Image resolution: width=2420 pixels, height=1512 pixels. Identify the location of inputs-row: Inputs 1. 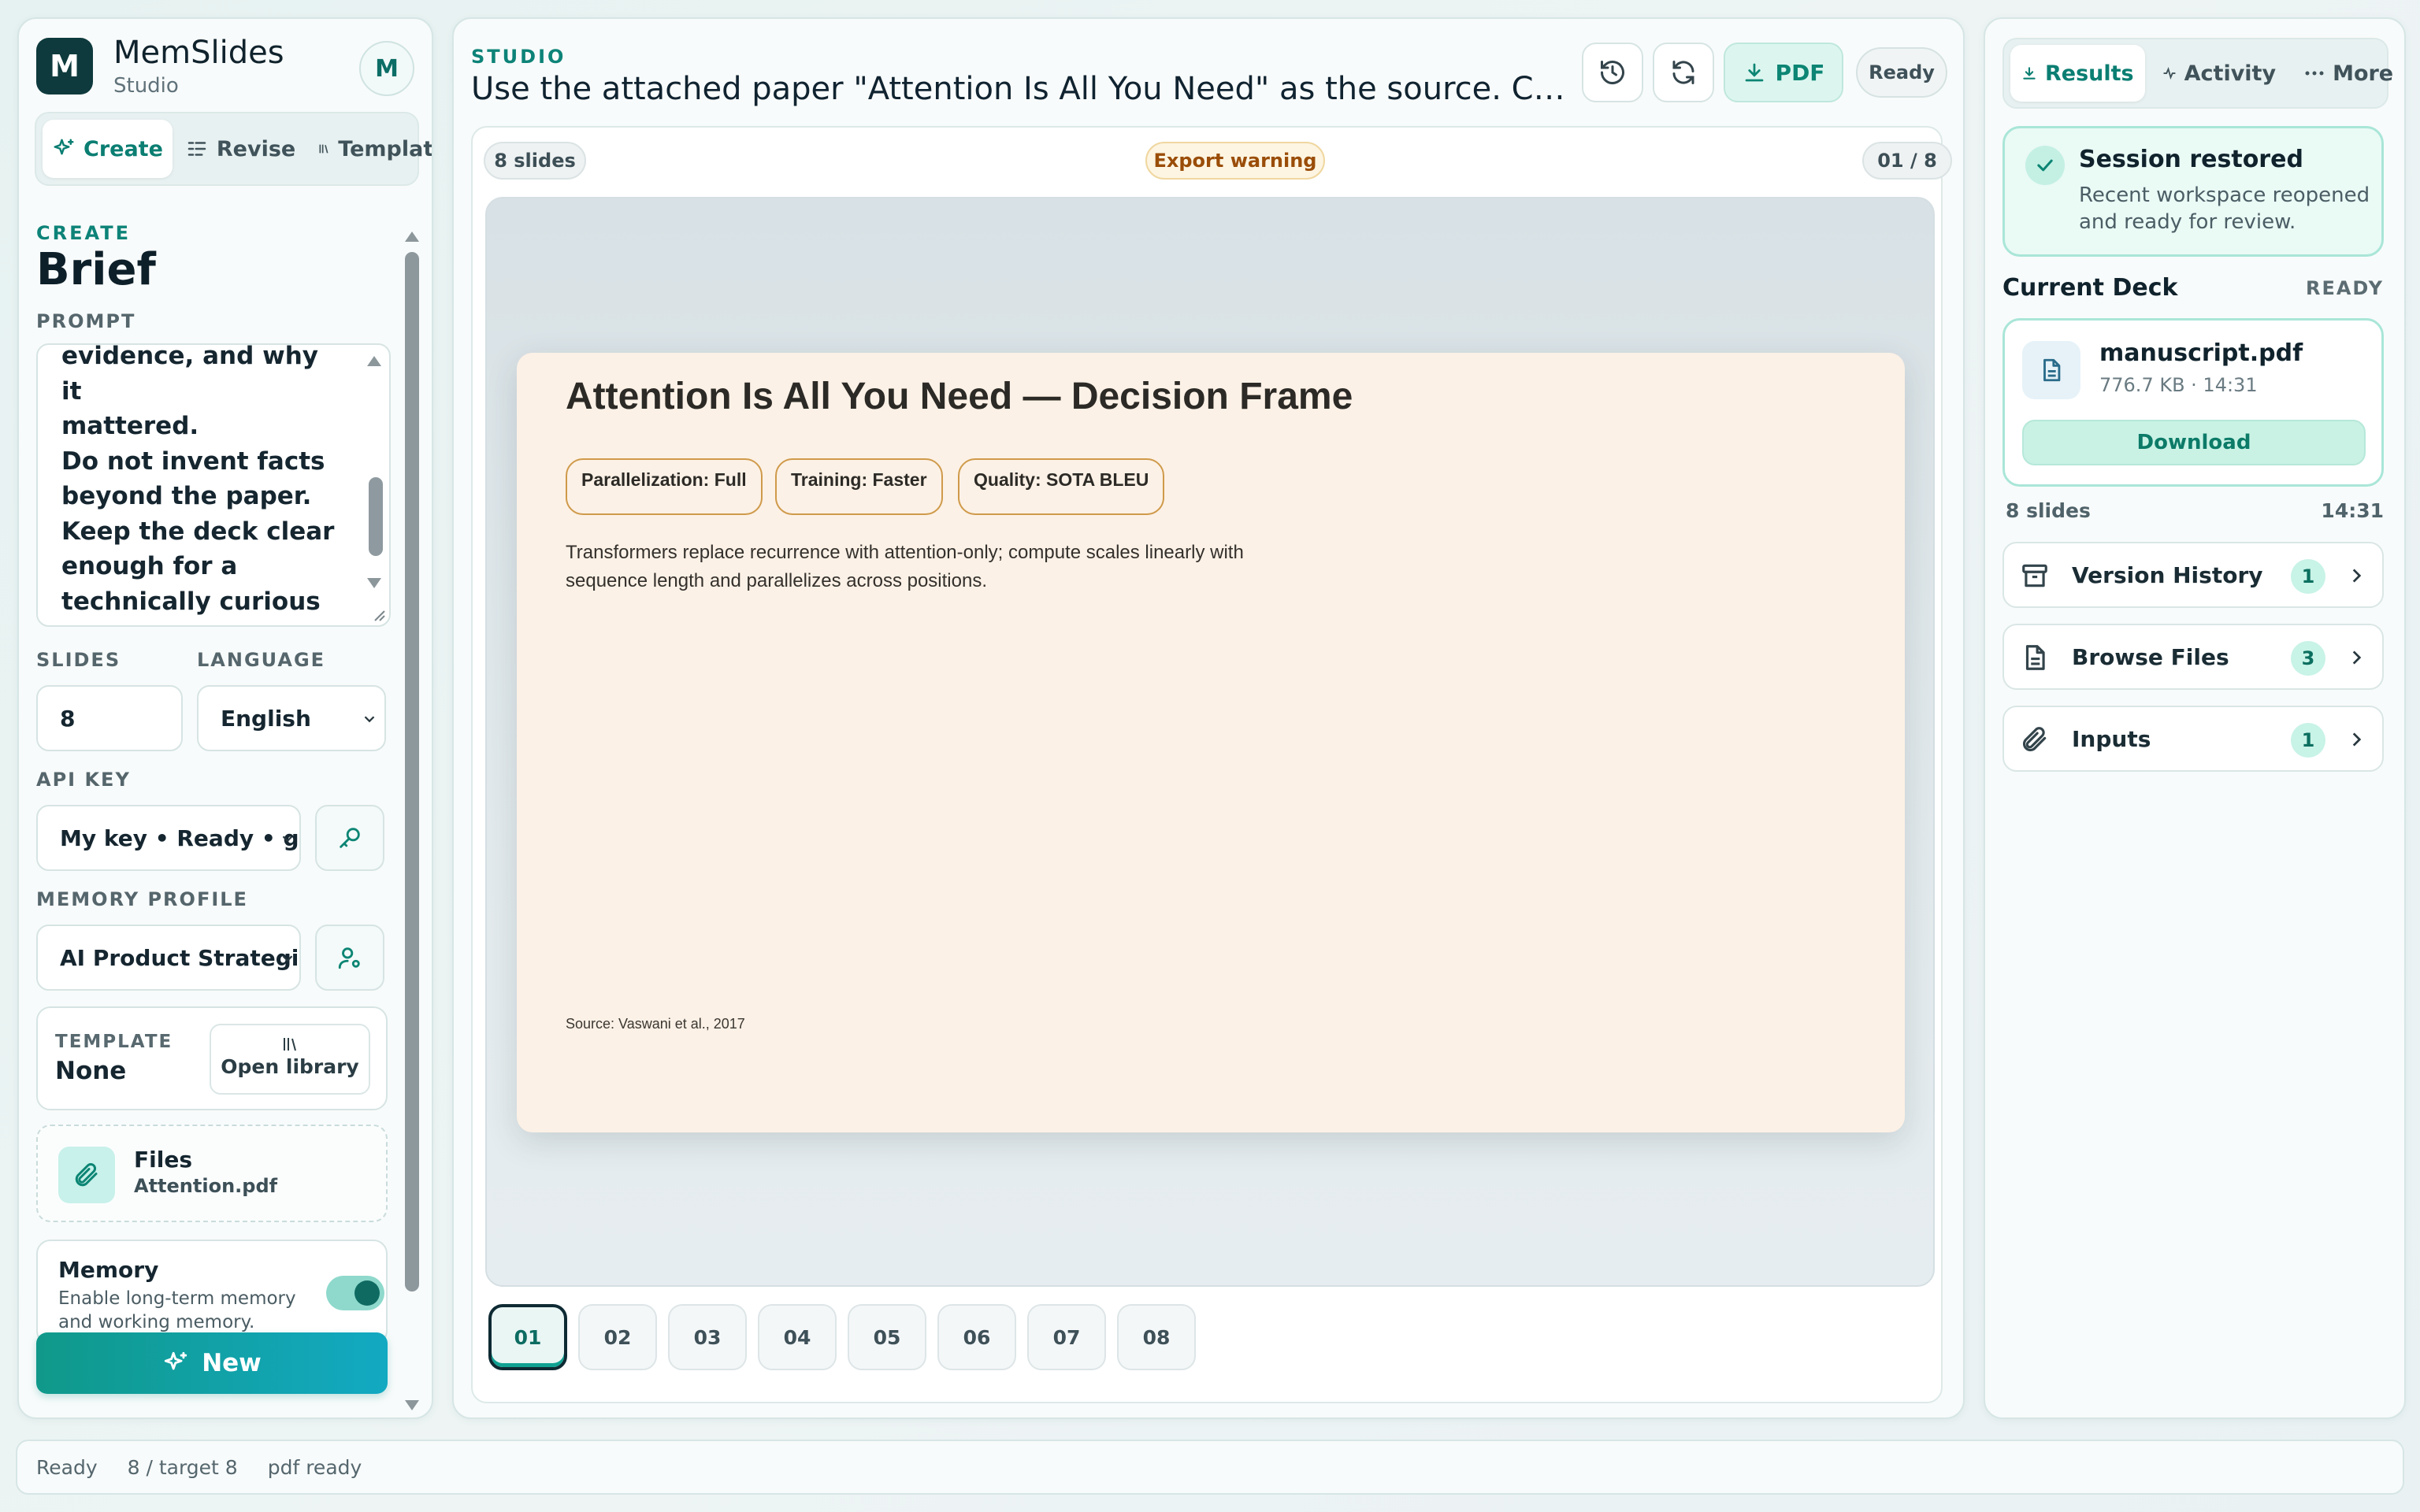
(2193, 739).